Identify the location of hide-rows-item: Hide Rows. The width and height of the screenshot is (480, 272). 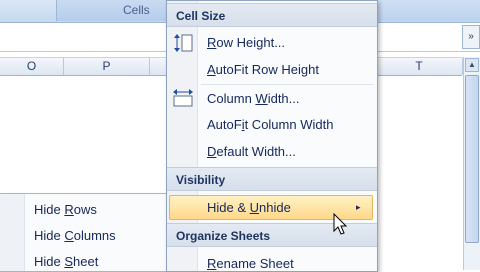
(65, 209).